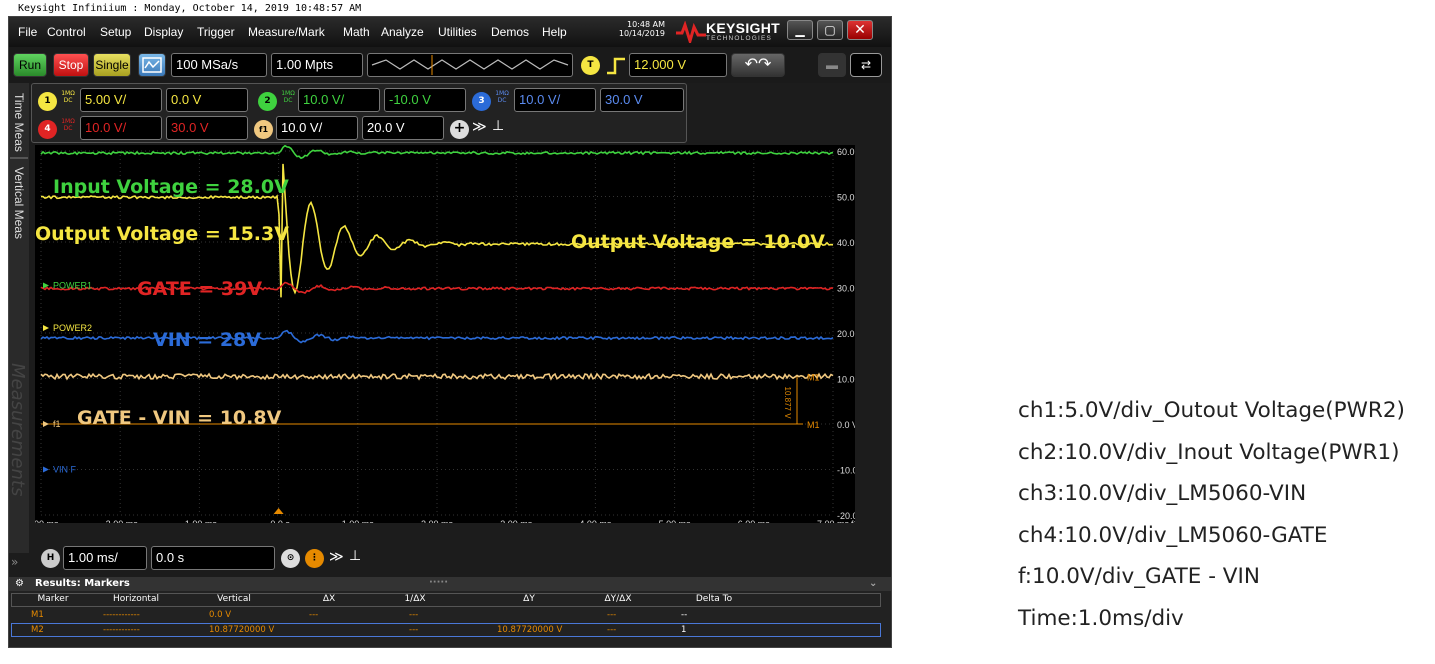 The height and width of the screenshot is (664, 1435). Describe the element at coordinates (199, 289) in the screenshot. I see `annotation-label: GATE = 39V` at that location.